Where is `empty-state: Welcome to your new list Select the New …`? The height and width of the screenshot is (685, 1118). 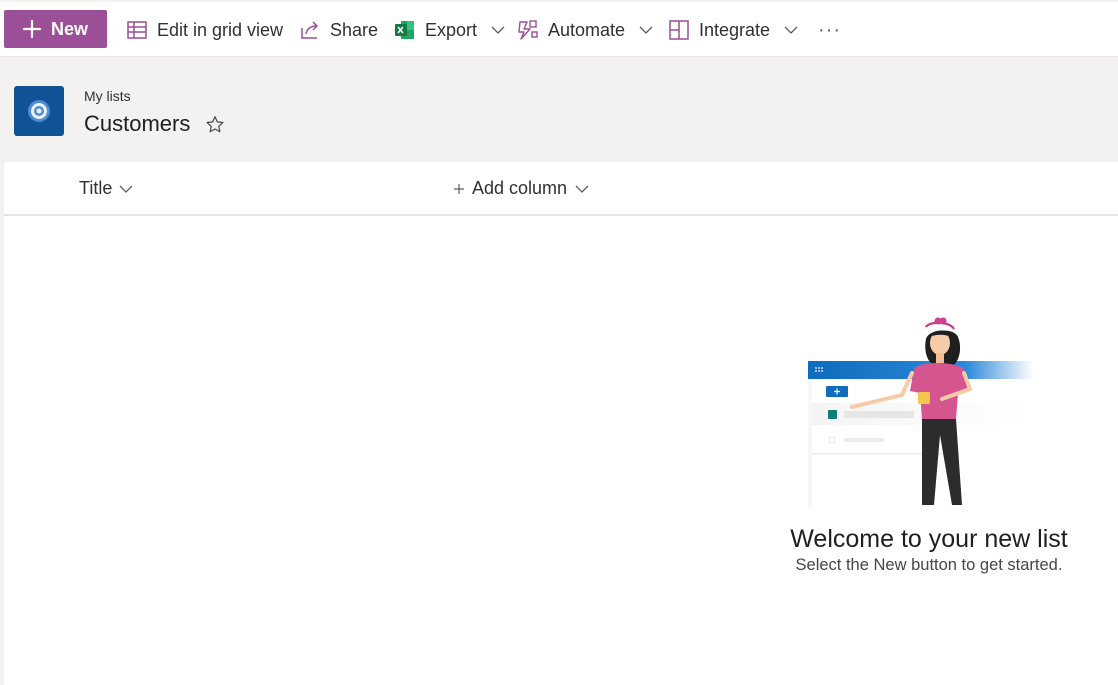 empty-state: Welcome to your new list Select the New … is located at coordinates (929, 549).